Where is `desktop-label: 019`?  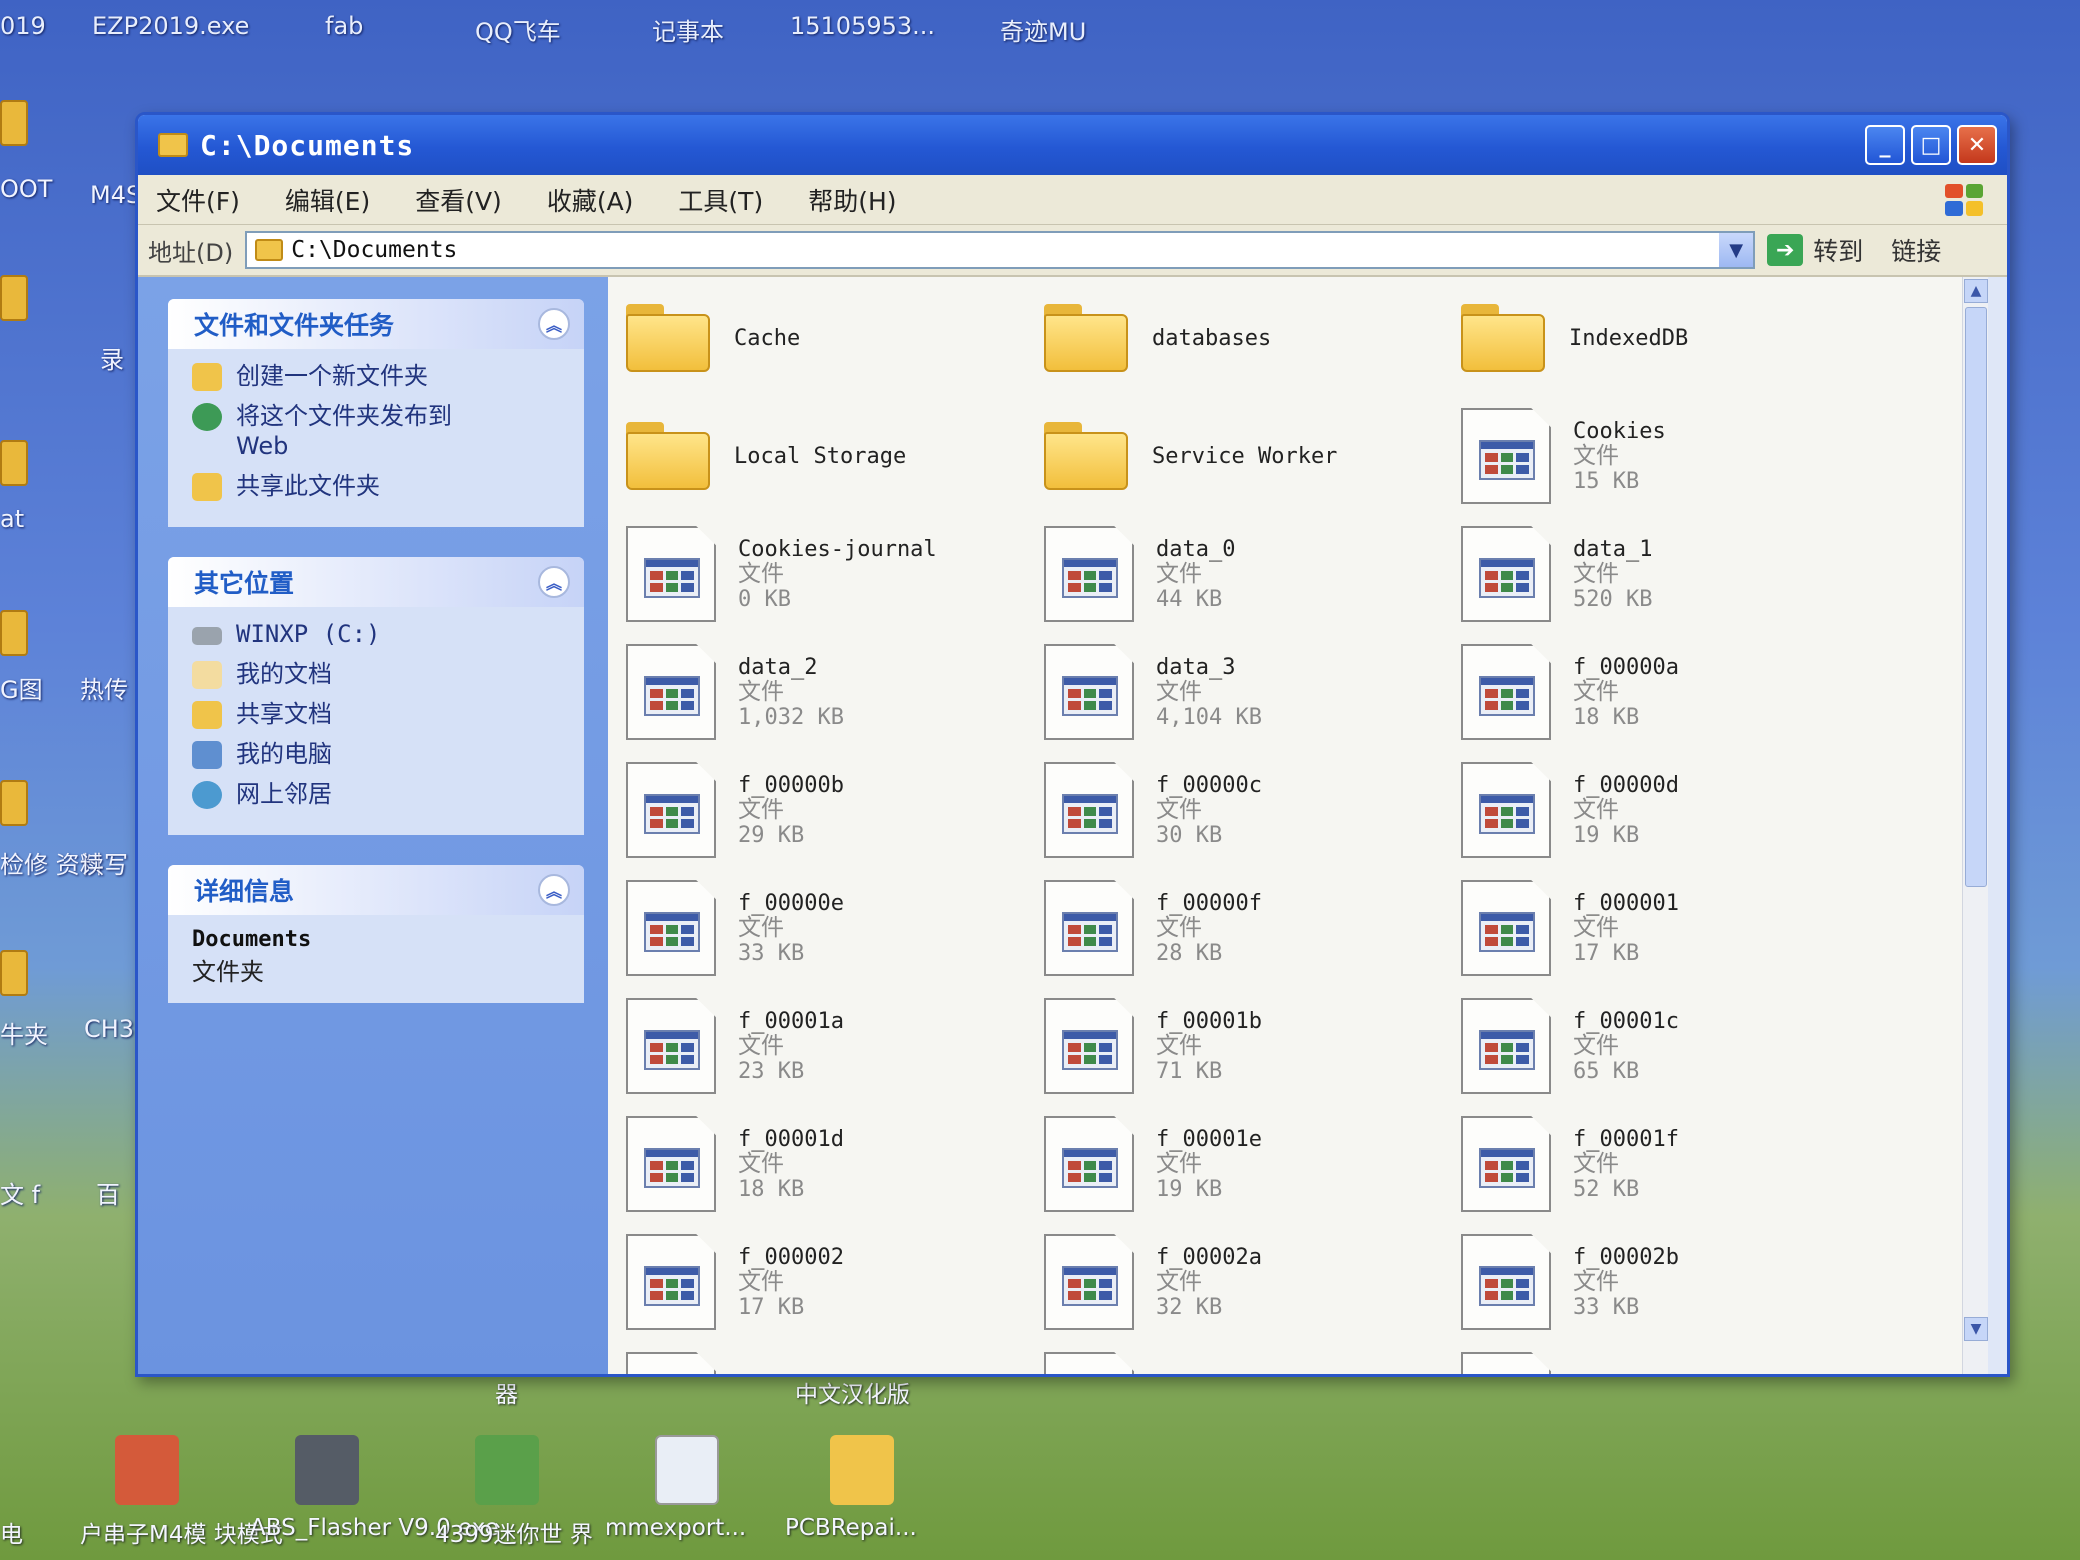
desktop-label: 019 is located at coordinates (23, 26).